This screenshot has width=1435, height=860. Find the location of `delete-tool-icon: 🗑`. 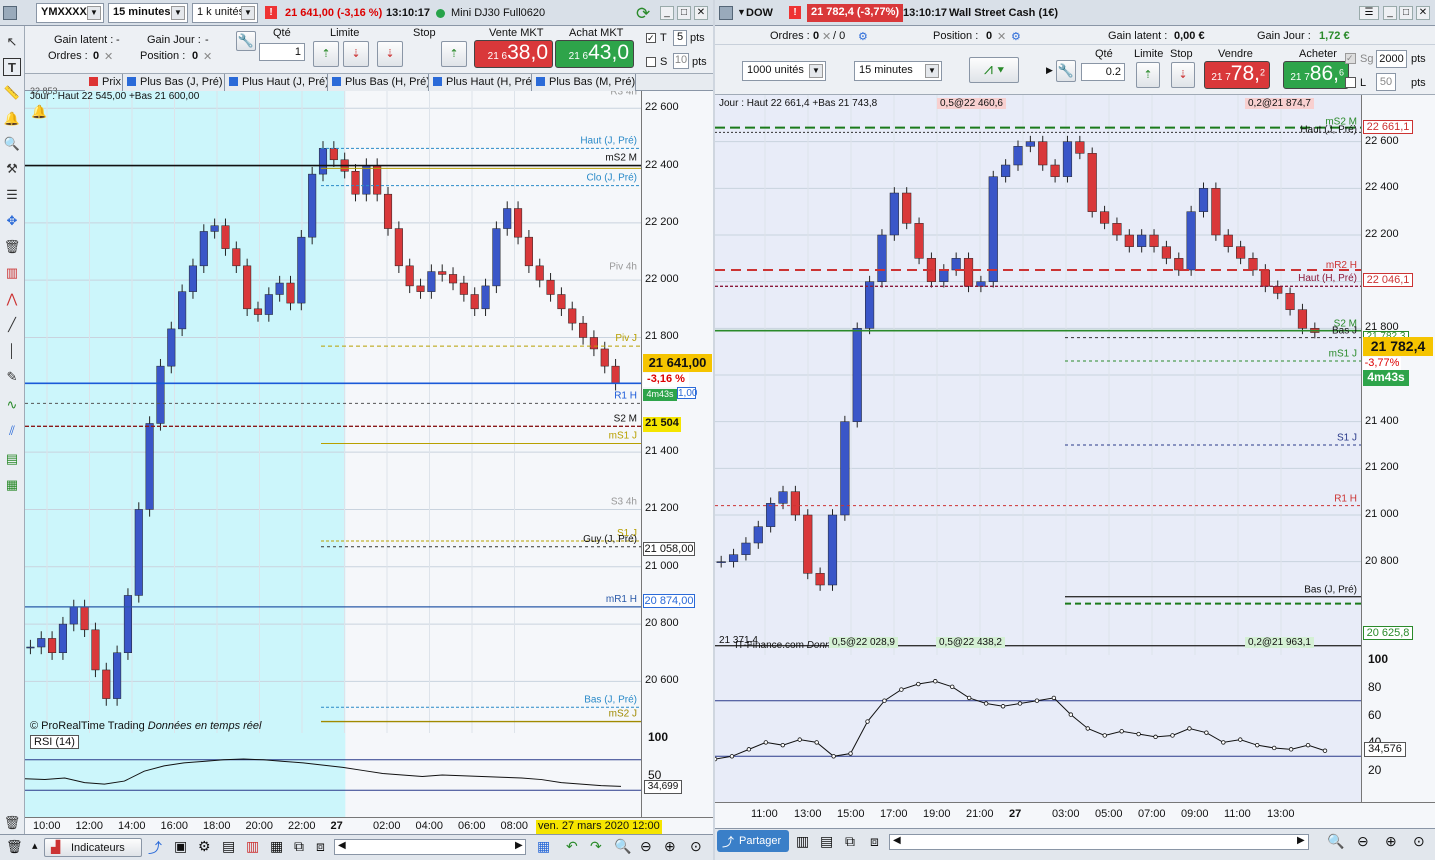

delete-tool-icon: 🗑 is located at coordinates (12, 823).